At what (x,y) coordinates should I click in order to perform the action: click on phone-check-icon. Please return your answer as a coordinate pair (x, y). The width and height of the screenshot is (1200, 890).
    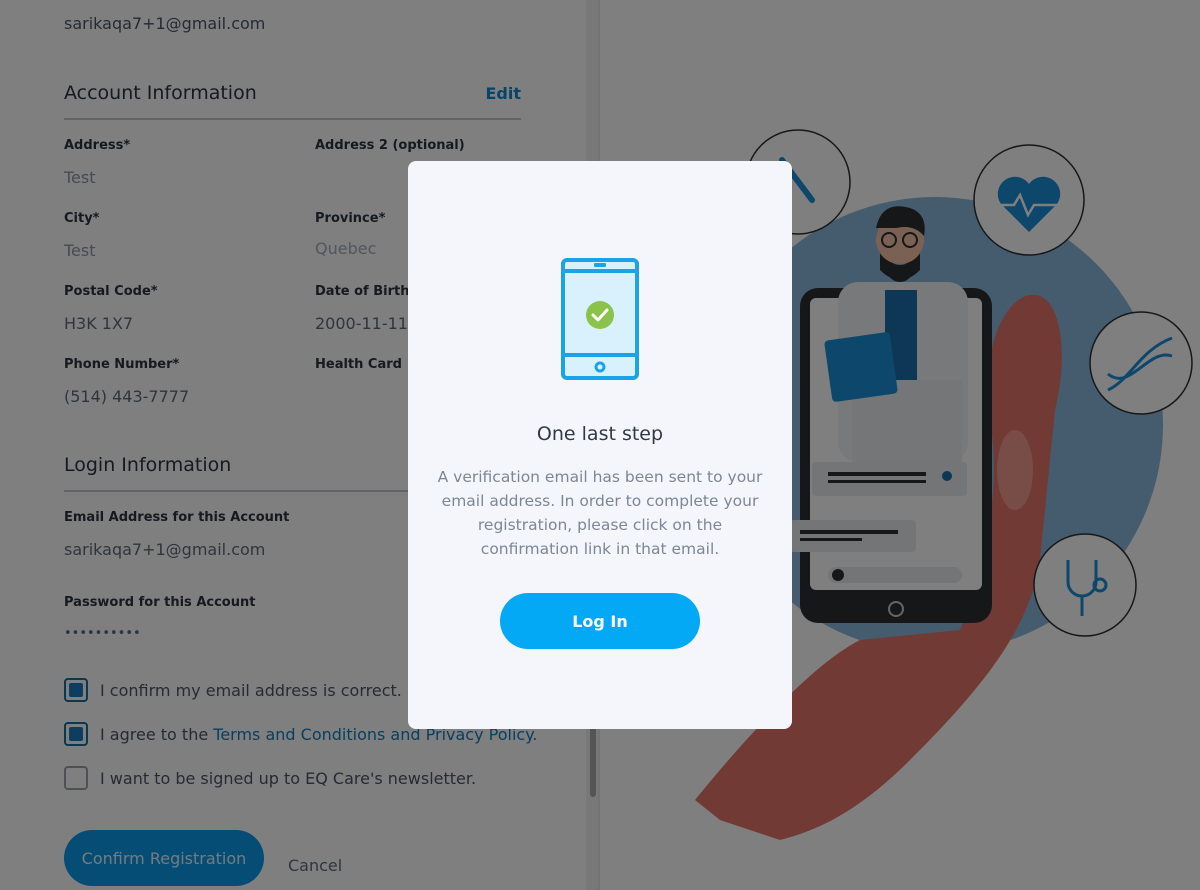
    Looking at the image, I should click on (600, 319).